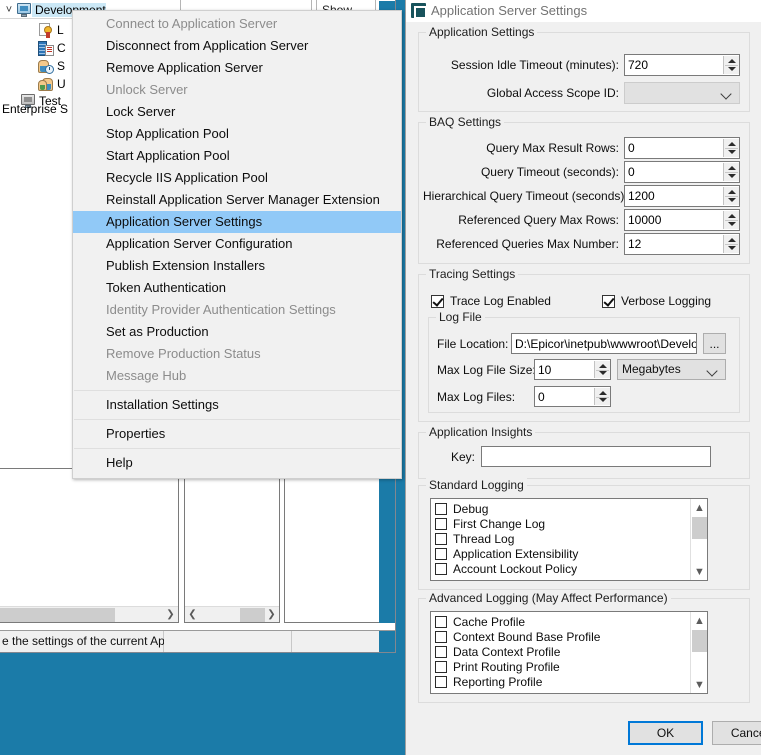 This screenshot has width=761, height=755. I want to click on chevron-down-icon: ˅, so click(9, 10).